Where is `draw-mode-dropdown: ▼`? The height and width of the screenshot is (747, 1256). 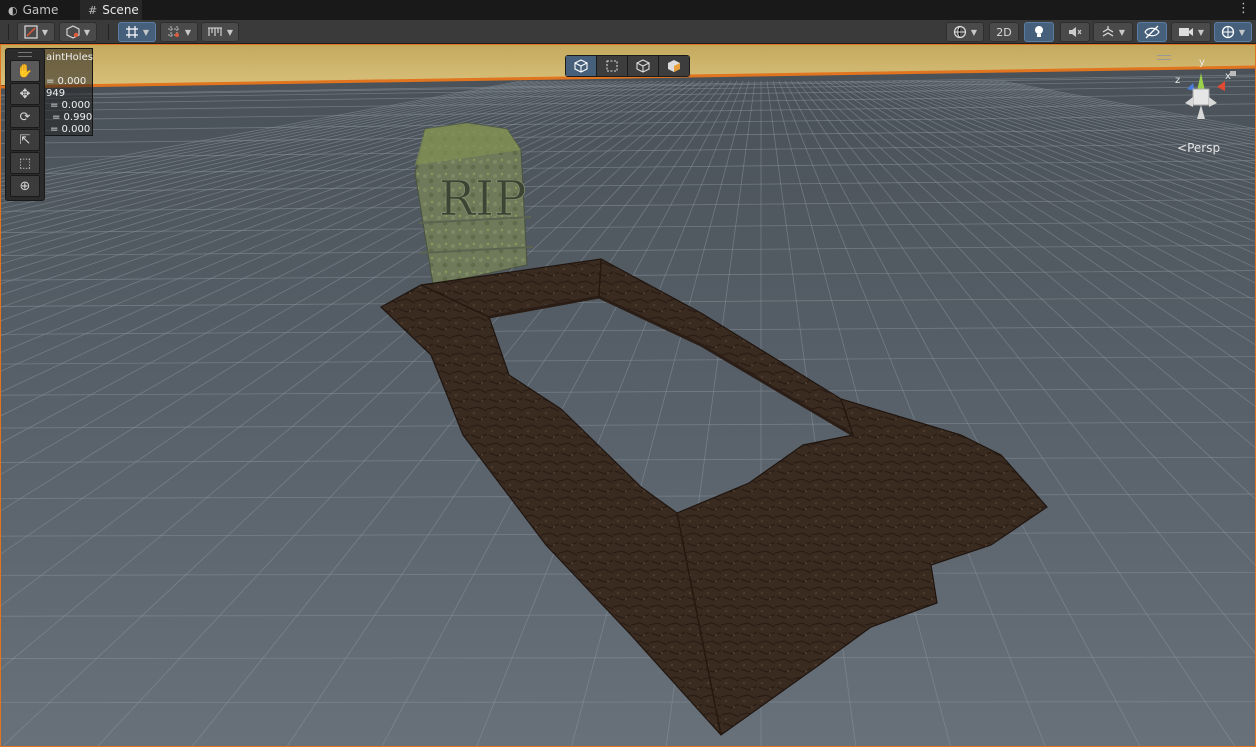 draw-mode-dropdown: ▼ is located at coordinates (36, 32).